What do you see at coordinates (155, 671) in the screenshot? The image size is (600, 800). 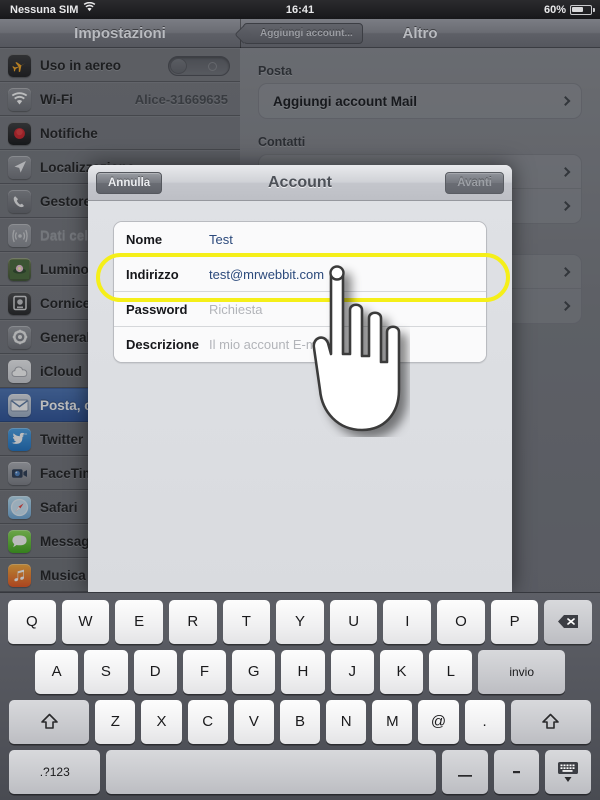 I see `key-d: D` at bounding box center [155, 671].